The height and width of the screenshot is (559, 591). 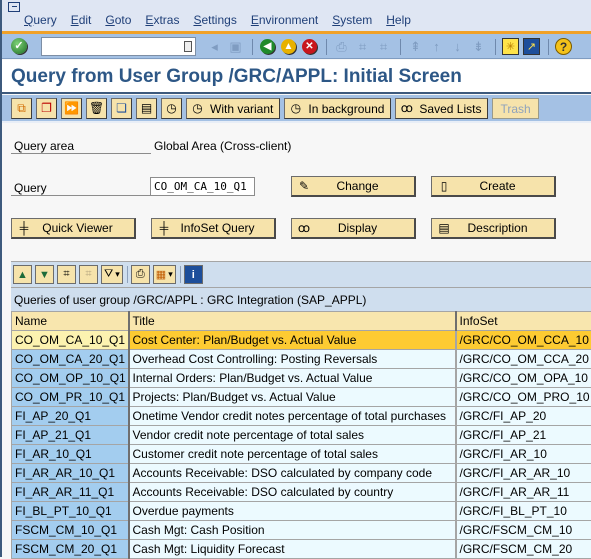 What do you see at coordinates (353, 186) in the screenshot?
I see `change-button: ✎ Change` at bounding box center [353, 186].